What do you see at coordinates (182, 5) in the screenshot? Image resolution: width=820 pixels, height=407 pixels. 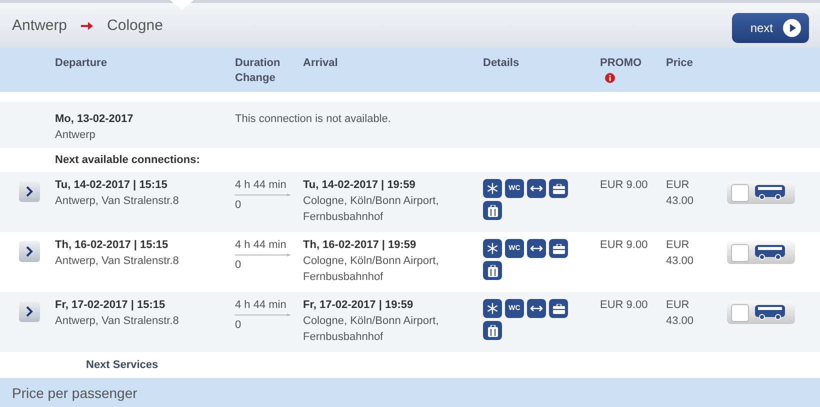 I see `header-notch` at bounding box center [182, 5].